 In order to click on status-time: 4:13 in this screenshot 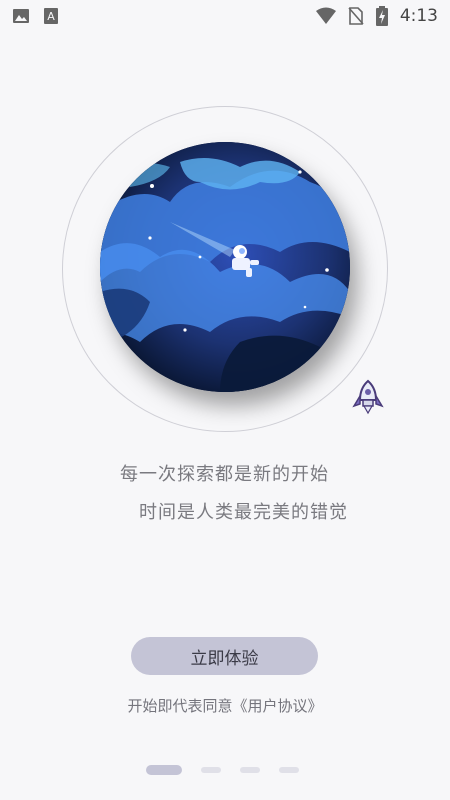, I will do `click(418, 16)`.